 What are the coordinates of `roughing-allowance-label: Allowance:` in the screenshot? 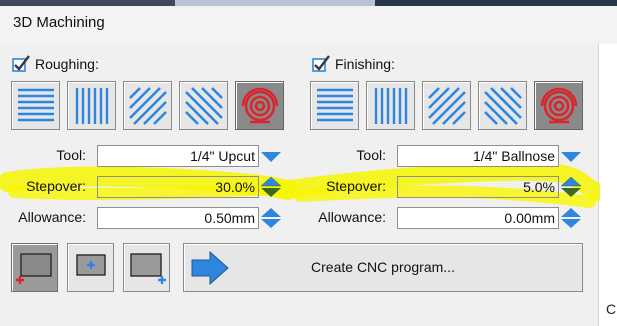 It's located at (52, 217).